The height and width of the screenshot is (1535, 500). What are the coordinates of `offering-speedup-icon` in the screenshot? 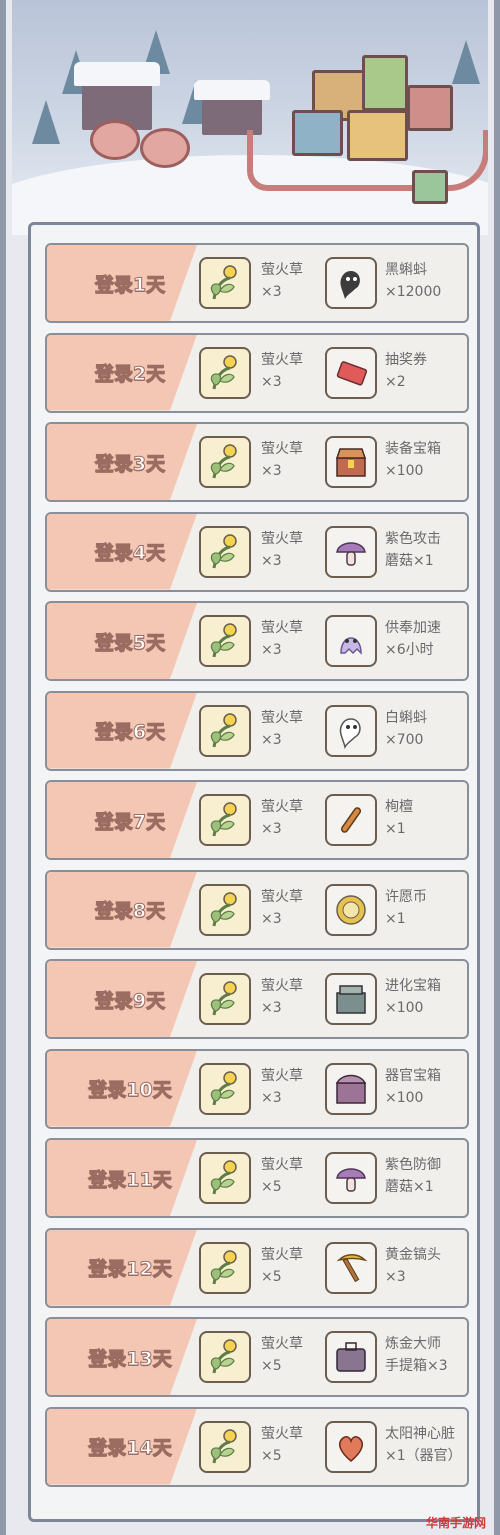 It's located at (351, 641).